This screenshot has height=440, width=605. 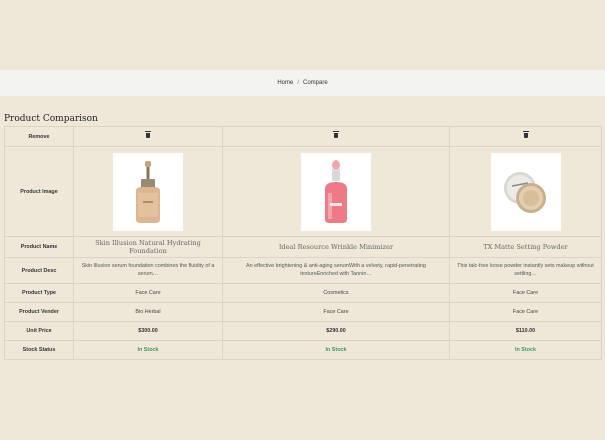 I want to click on product-name-cell: Ideal Resource Wrinkle Minimizer, so click(x=336, y=247).